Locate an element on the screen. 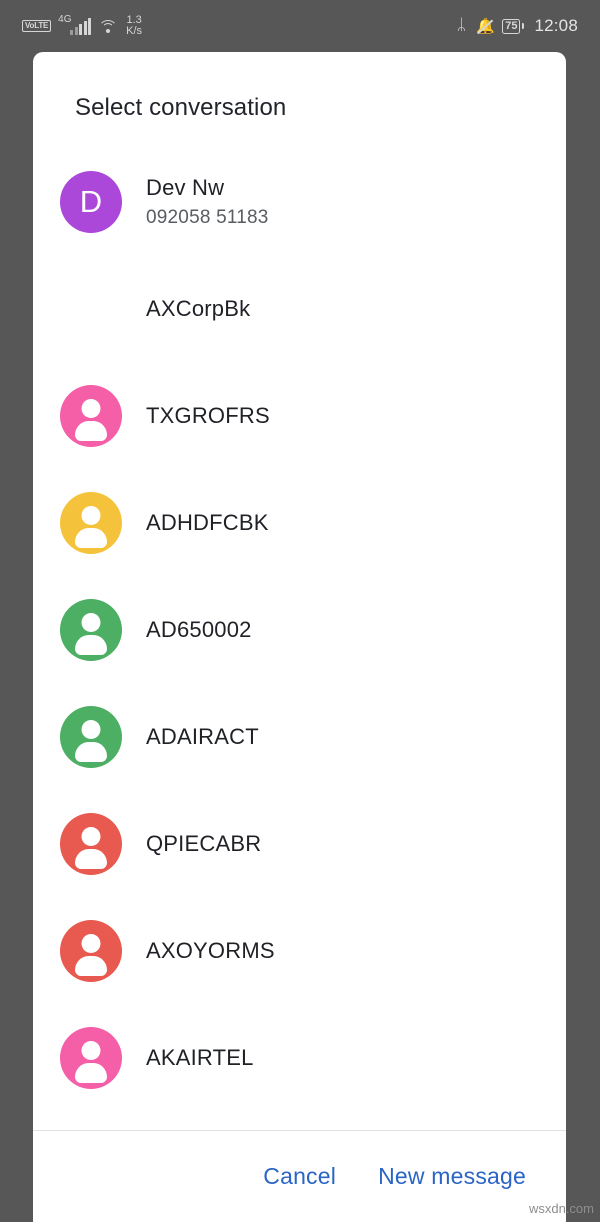 This screenshot has width=600, height=1222. conversation-texts: AKAIRTEL is located at coordinates (200, 1058).